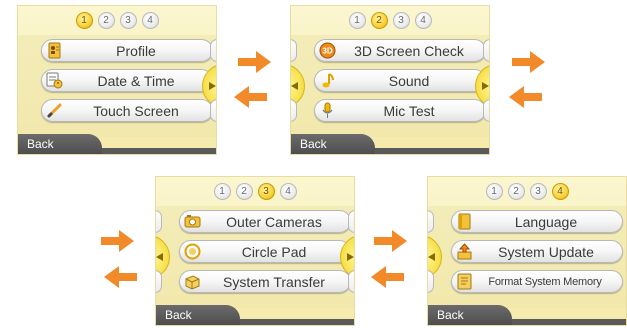  I want to click on 3d-icon: 3D, so click(327, 50).